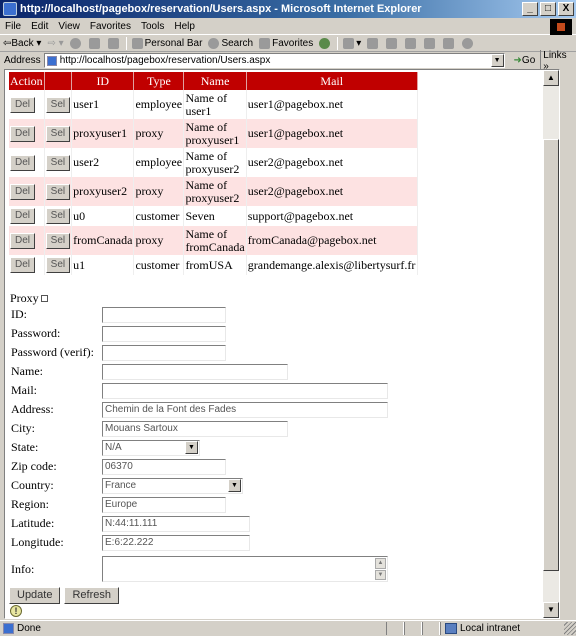  What do you see at coordinates (380, 563) in the screenshot?
I see `scroll-up-icon: ▲` at bounding box center [380, 563].